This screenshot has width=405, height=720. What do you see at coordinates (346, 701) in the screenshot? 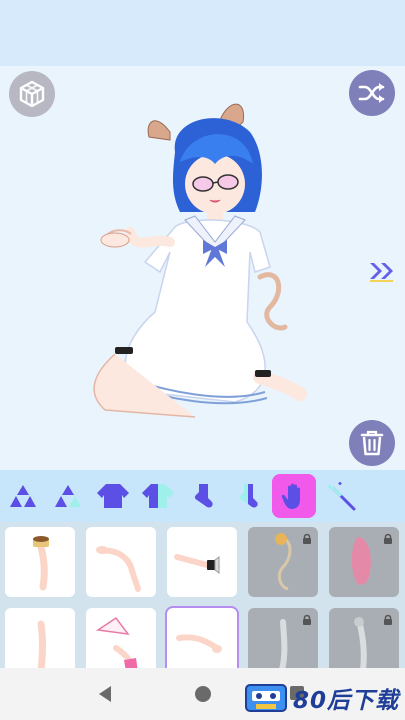
I see `watermark-text: 80后下载` at bounding box center [346, 701].